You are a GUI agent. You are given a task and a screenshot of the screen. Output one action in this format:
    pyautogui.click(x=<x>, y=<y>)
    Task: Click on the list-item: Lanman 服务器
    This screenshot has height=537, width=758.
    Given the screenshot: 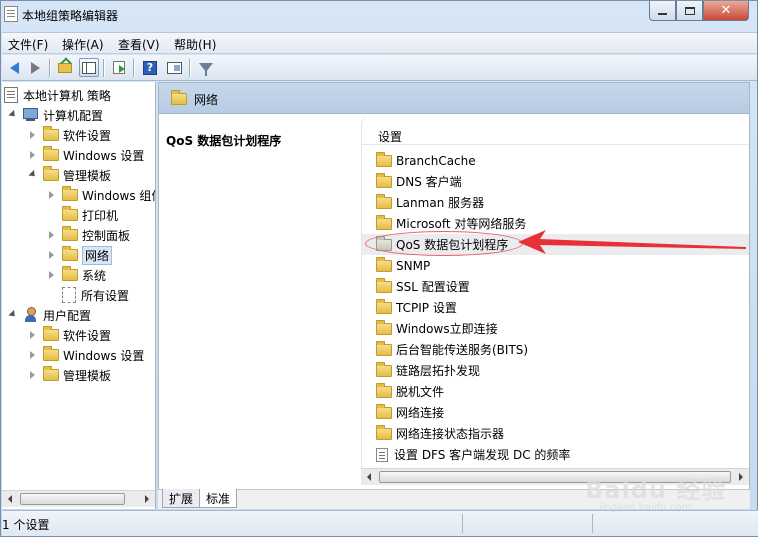 What is the action you would take?
    pyautogui.click(x=430, y=202)
    